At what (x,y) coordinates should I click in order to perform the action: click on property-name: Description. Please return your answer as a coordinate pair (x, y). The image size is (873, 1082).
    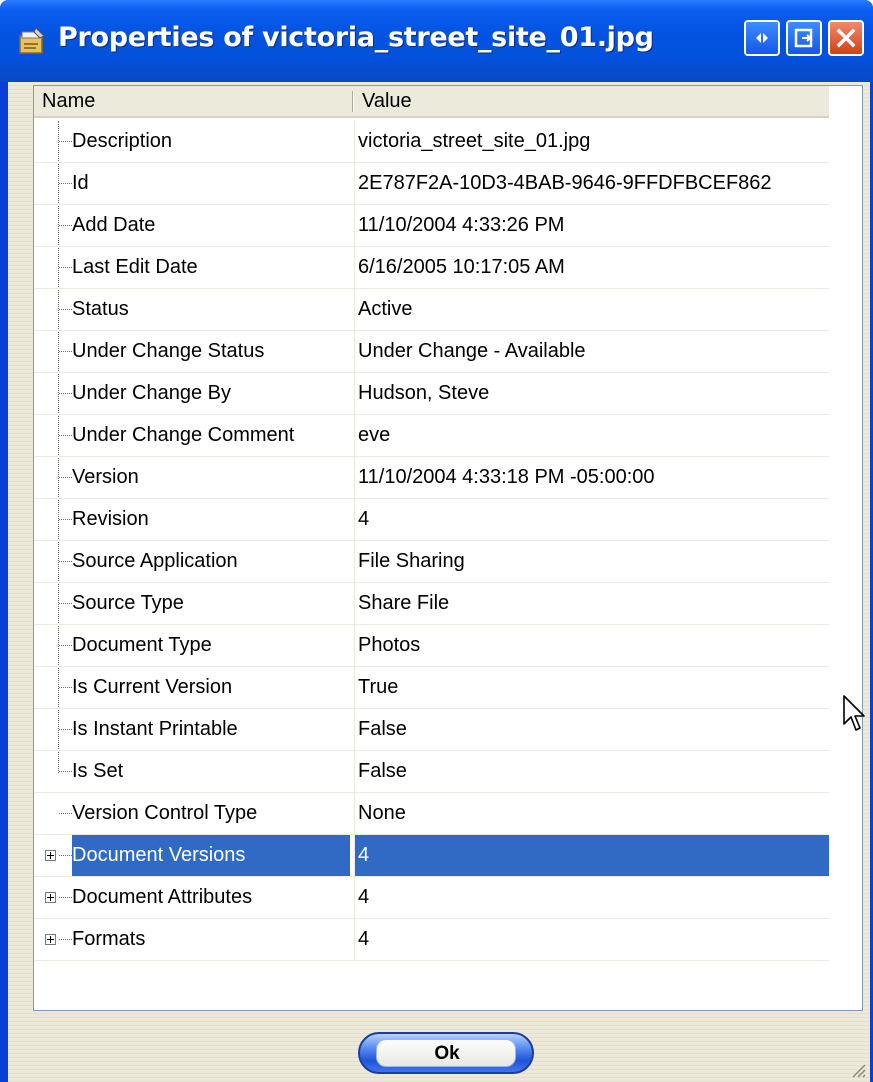
    Looking at the image, I should click on (122, 141).